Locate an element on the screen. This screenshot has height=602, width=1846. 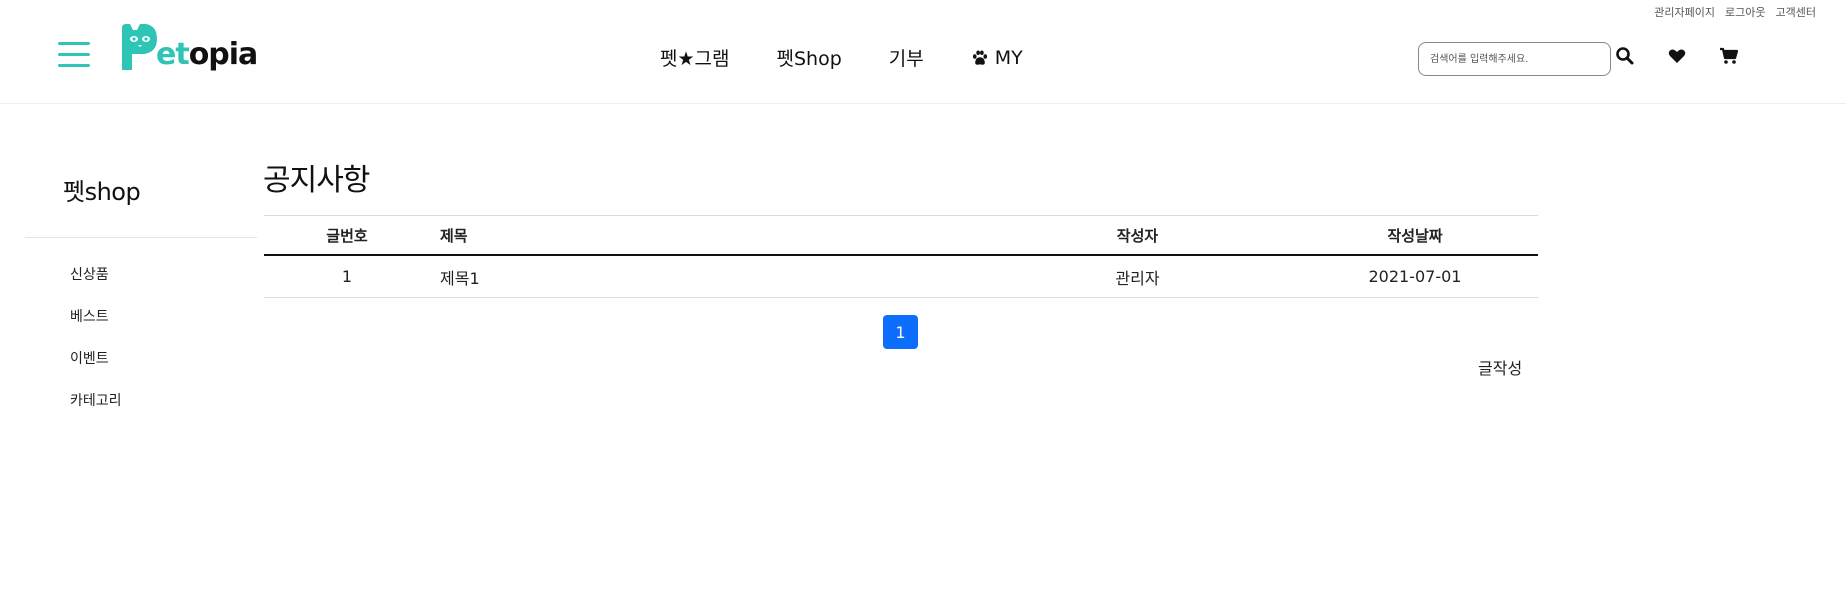
sidebar-item-new: 신상품 is located at coordinates (96, 285).